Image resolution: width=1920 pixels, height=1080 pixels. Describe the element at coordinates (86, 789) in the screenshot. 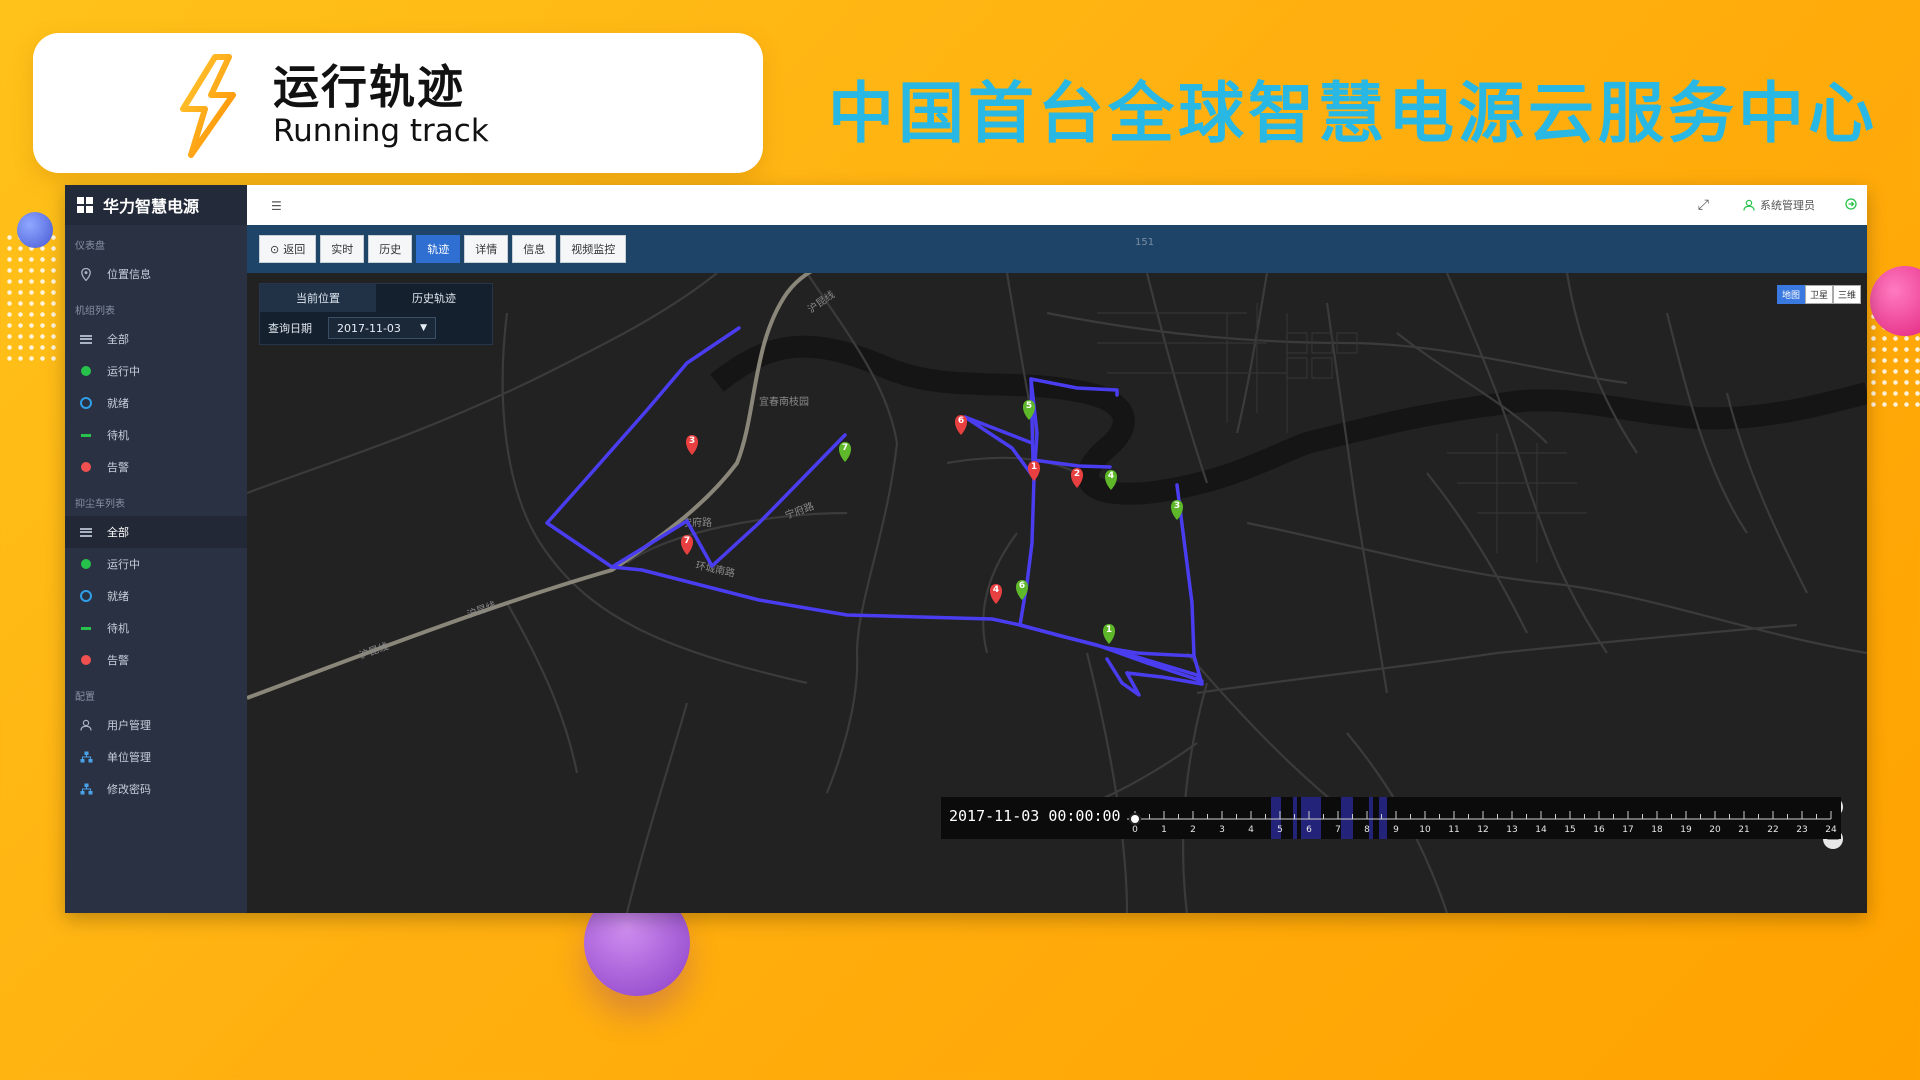

I see `key-icon` at that location.